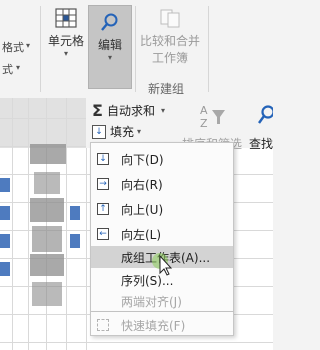  I want to click on style-label-cut: 式, so click(7, 69).